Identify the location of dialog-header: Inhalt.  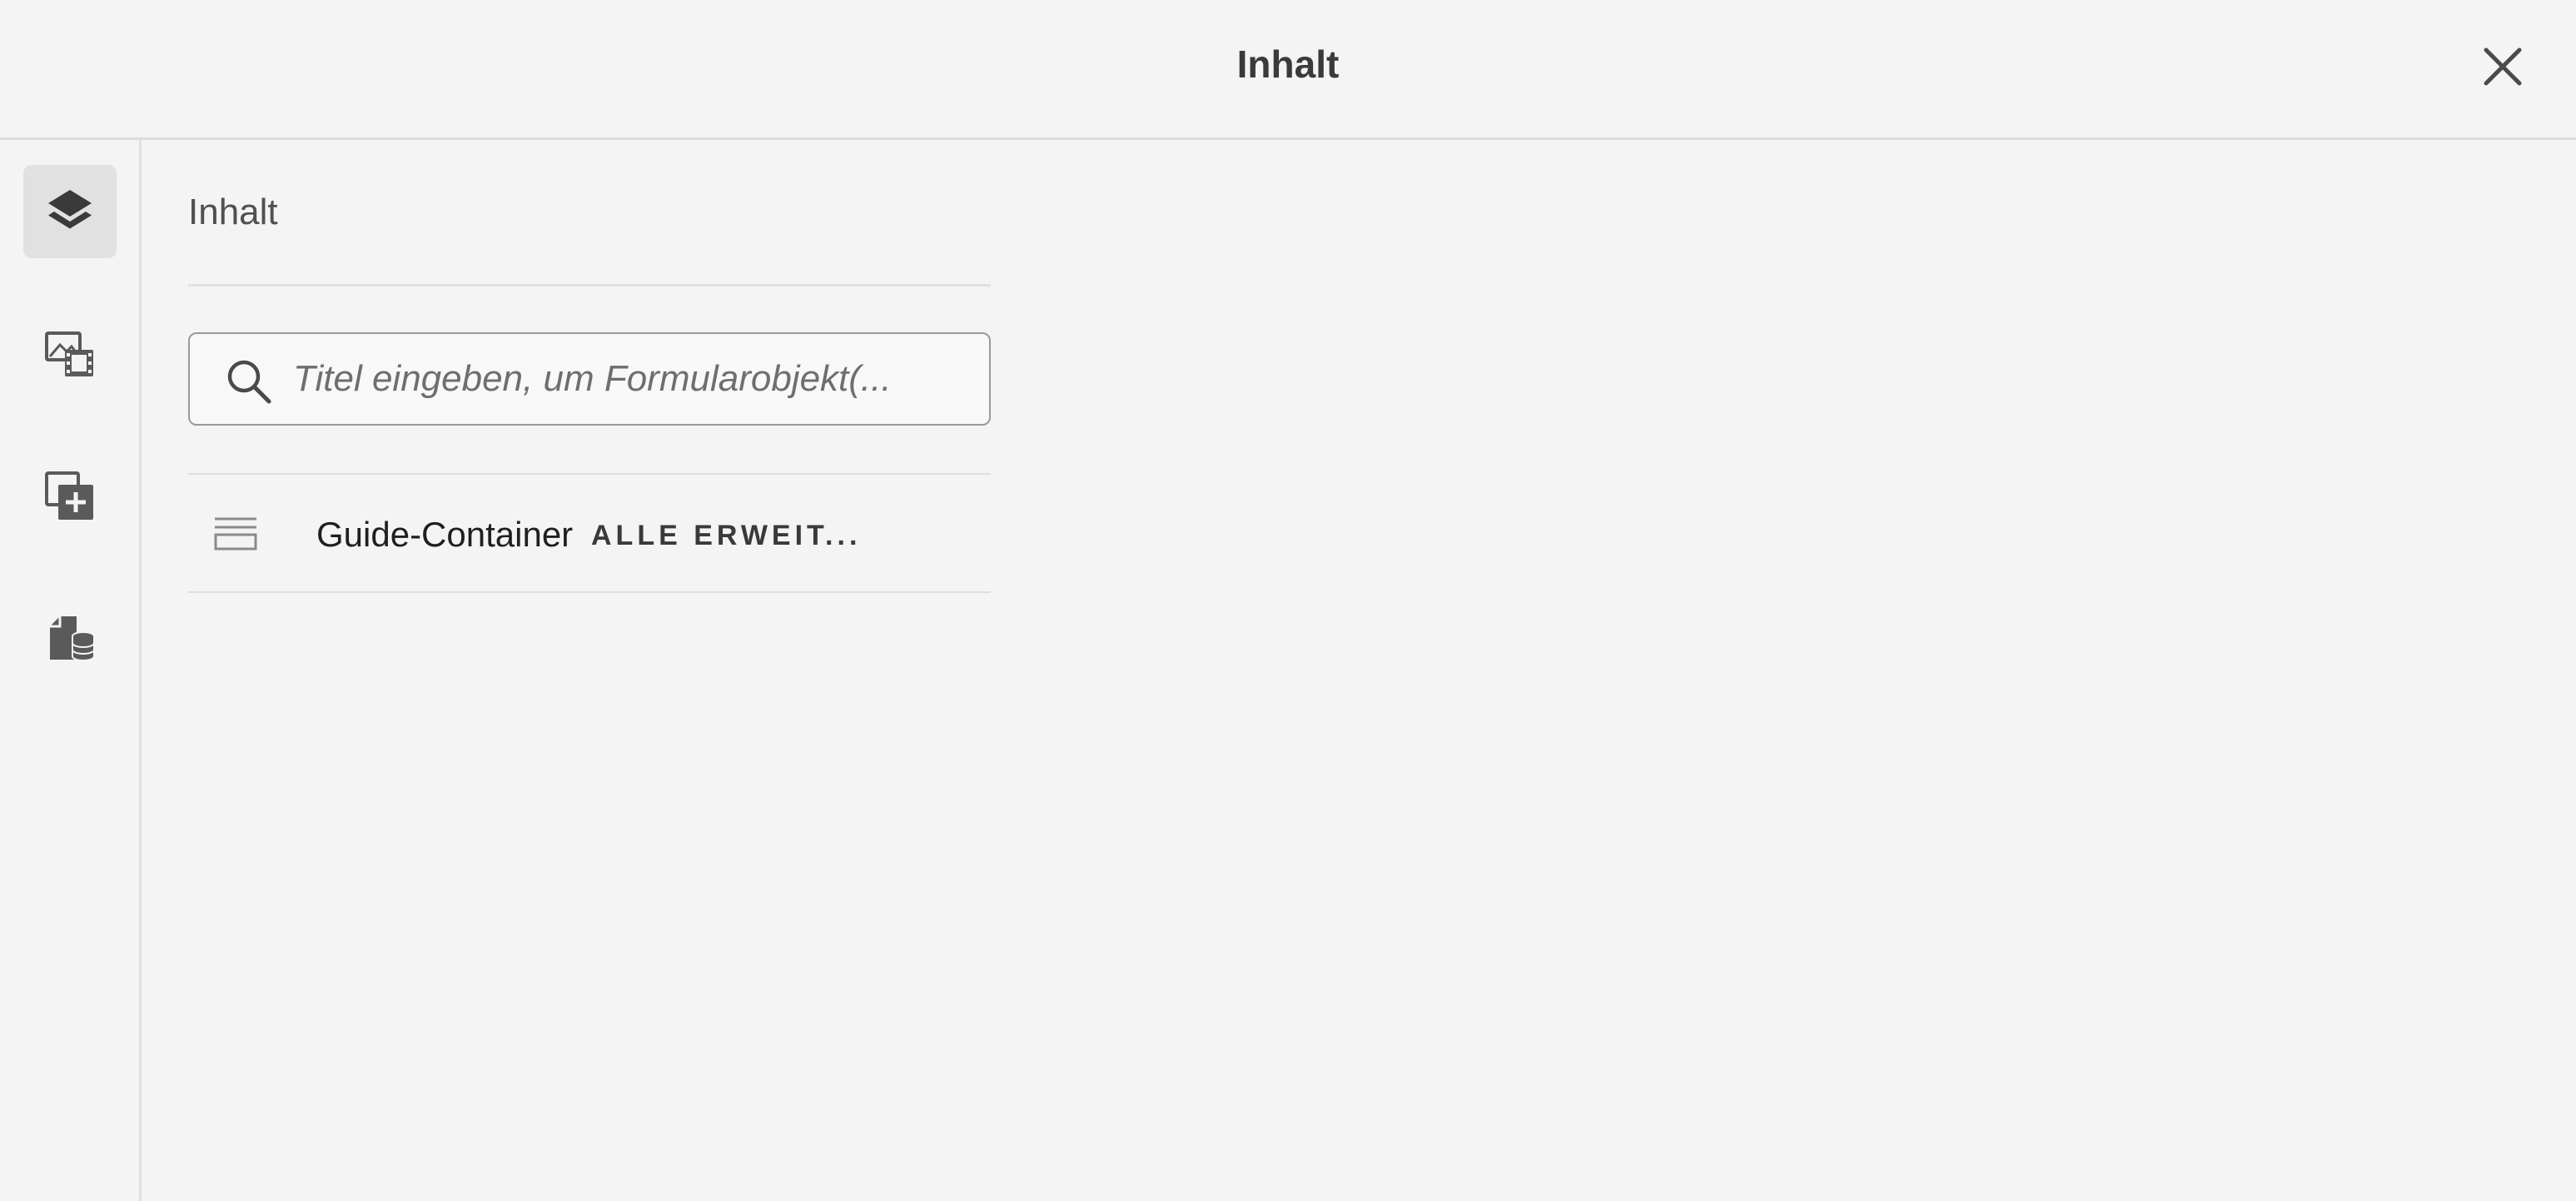
(1288, 70).